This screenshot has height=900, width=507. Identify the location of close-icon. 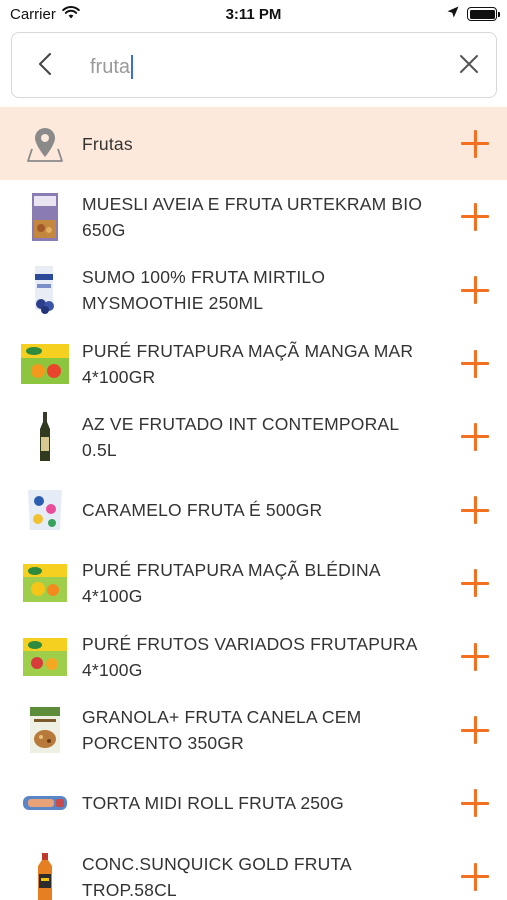
(469, 66).